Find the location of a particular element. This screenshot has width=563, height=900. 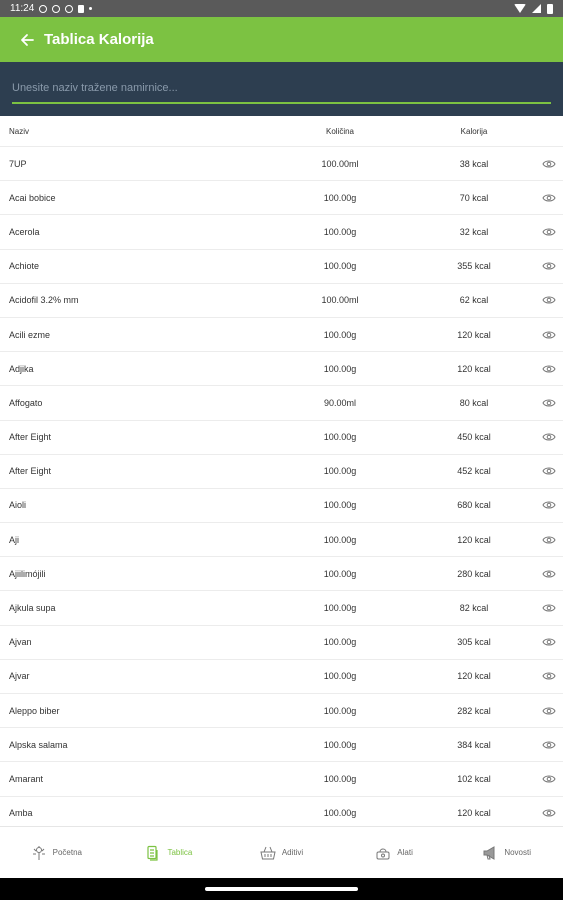

table-header: Naziv Količina Kalorija is located at coordinates (281, 131).